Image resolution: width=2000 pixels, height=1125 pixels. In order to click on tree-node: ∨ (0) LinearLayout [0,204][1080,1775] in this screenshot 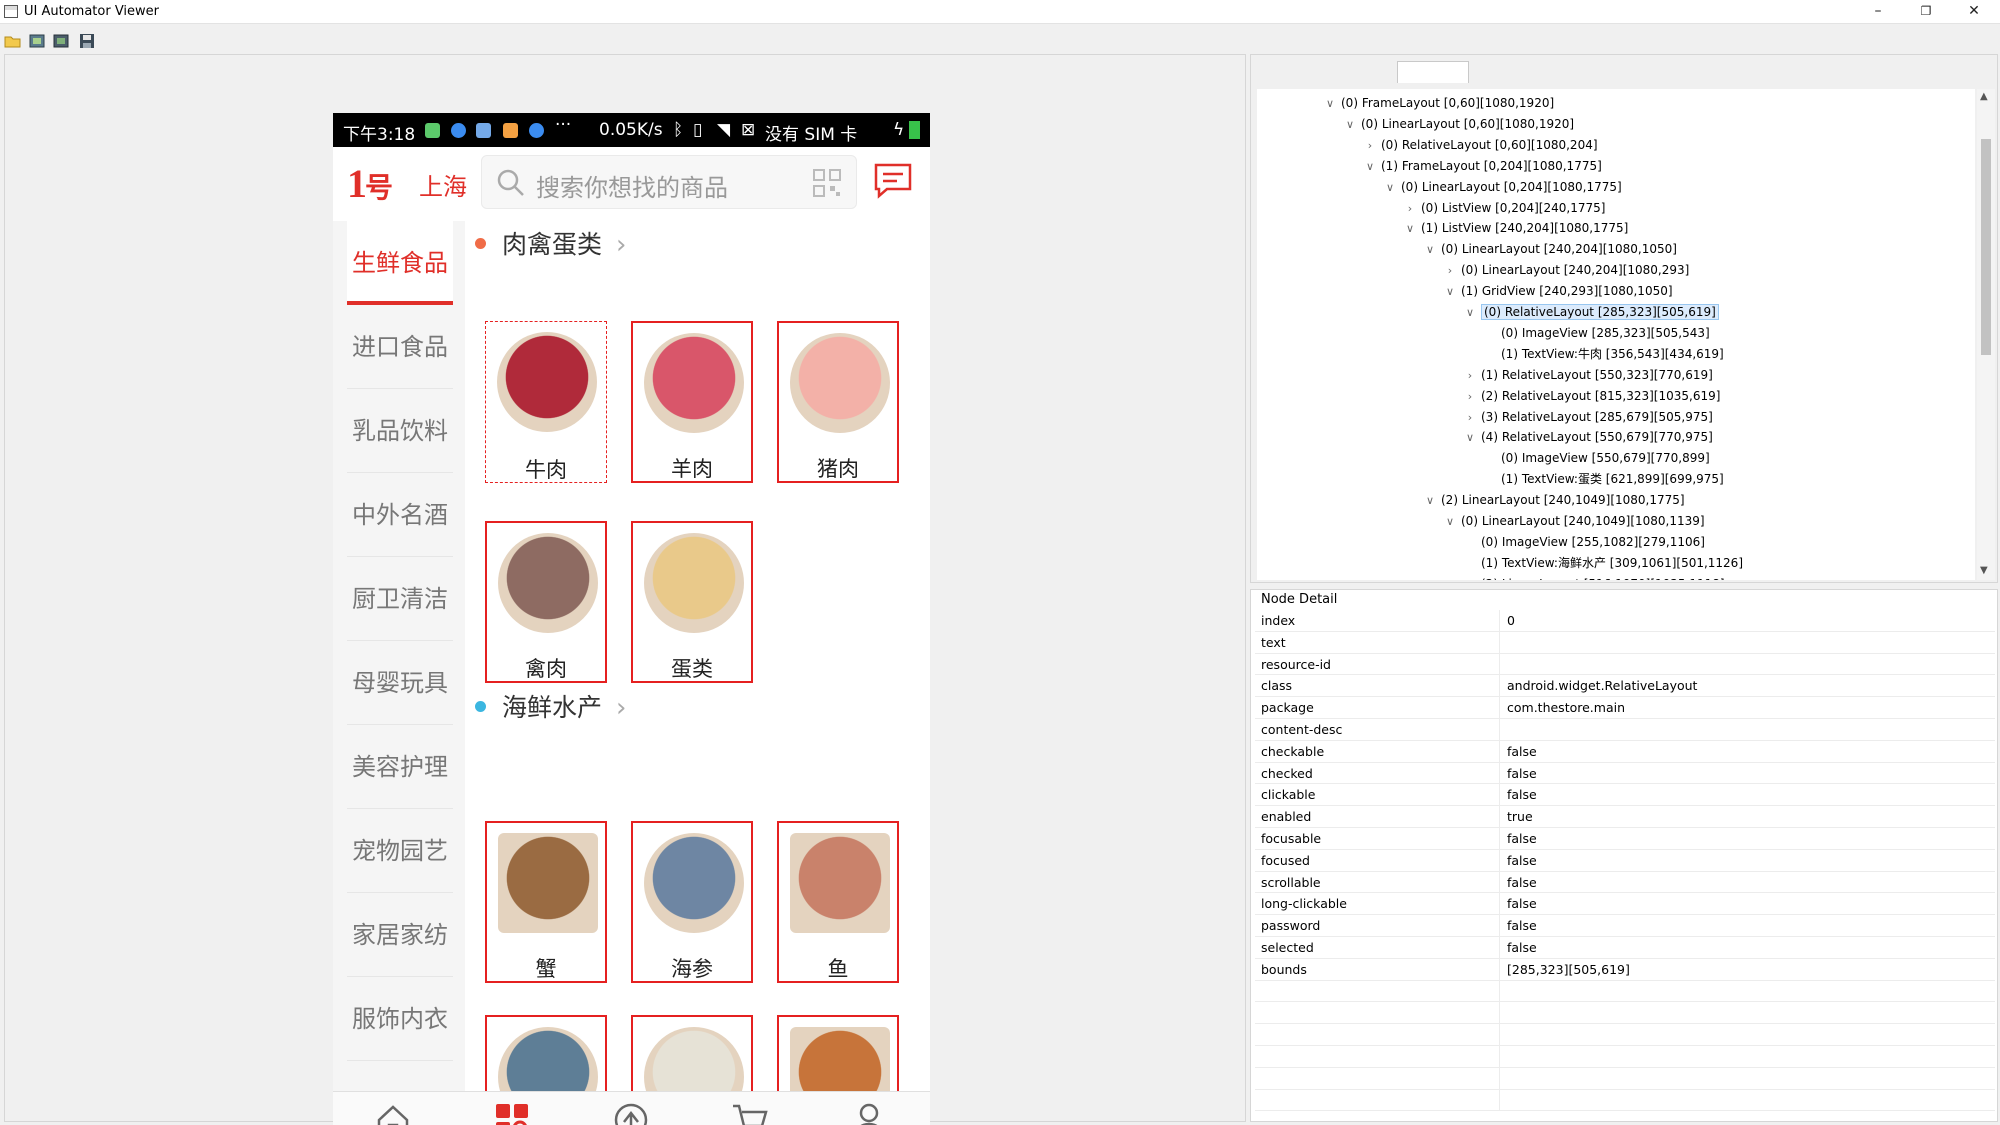, I will do `click(1502, 187)`.